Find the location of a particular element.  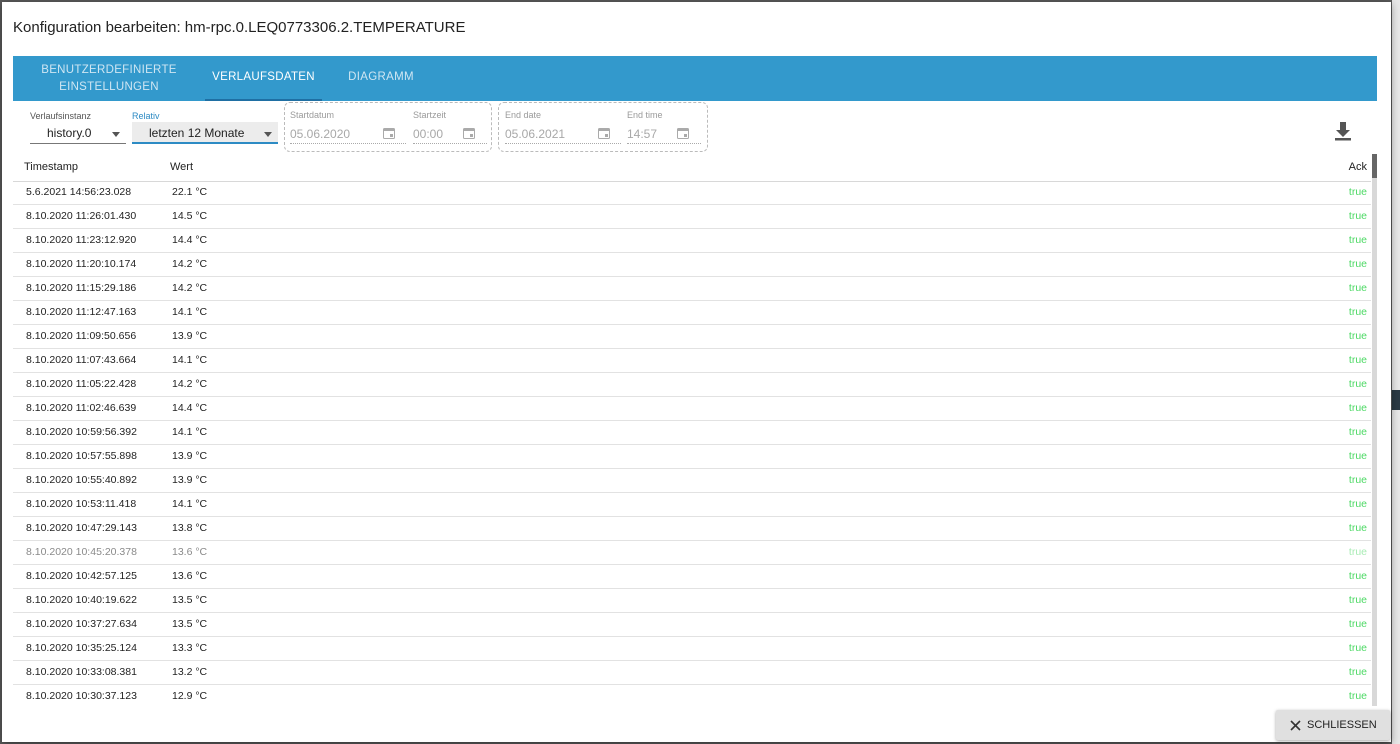

end-time-field: 14:57 is located at coordinates (664, 134).